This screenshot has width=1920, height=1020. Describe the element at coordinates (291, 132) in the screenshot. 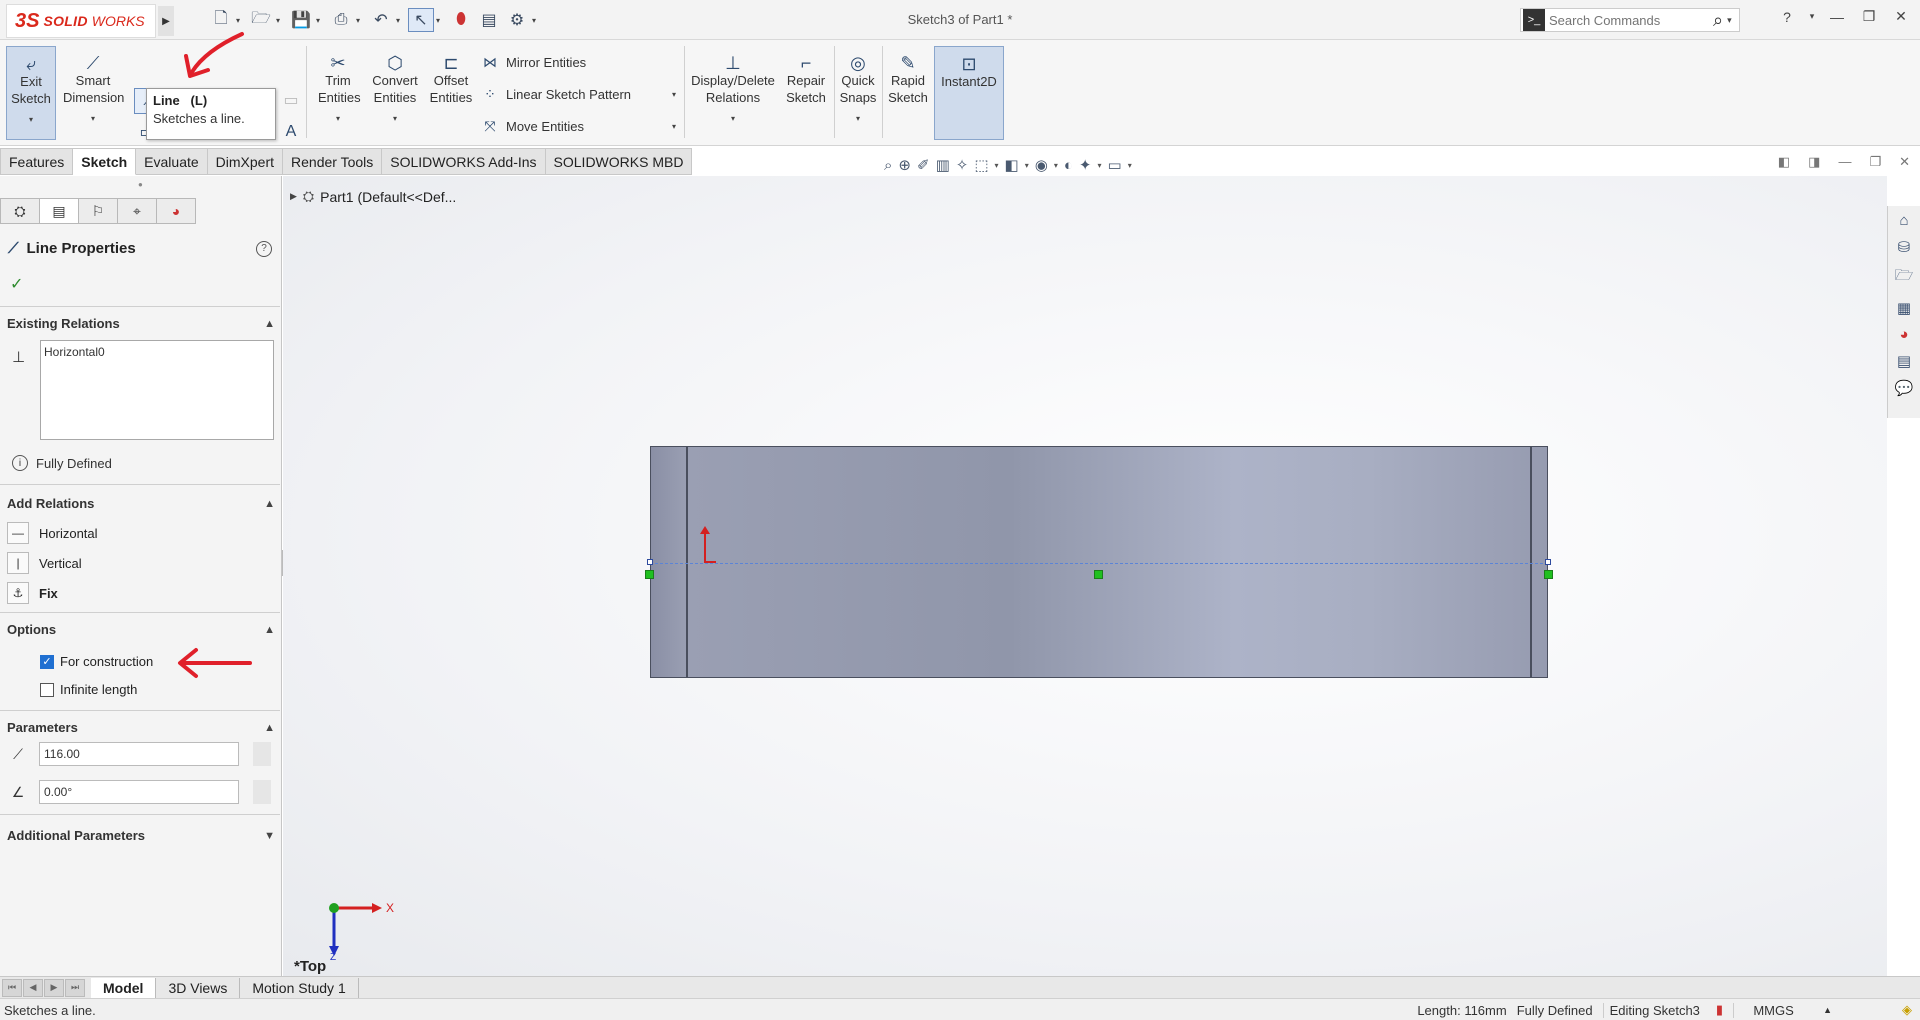

I see `text-tool-icon: A` at that location.